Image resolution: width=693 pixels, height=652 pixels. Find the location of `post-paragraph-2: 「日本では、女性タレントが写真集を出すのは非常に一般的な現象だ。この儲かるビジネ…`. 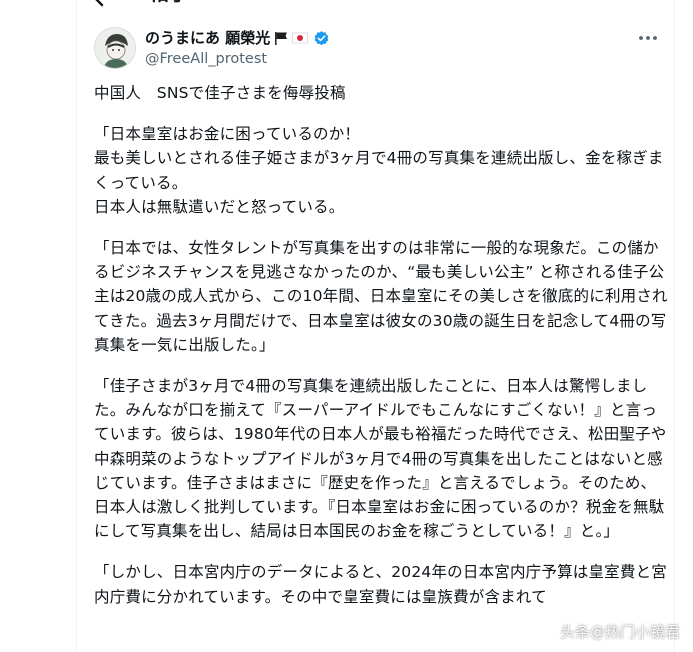

post-paragraph-2: 「日本では、女性タレントが写真集を出すのは非常に一般的な現象だ。この儲かるビジネ… is located at coordinates (381, 296).